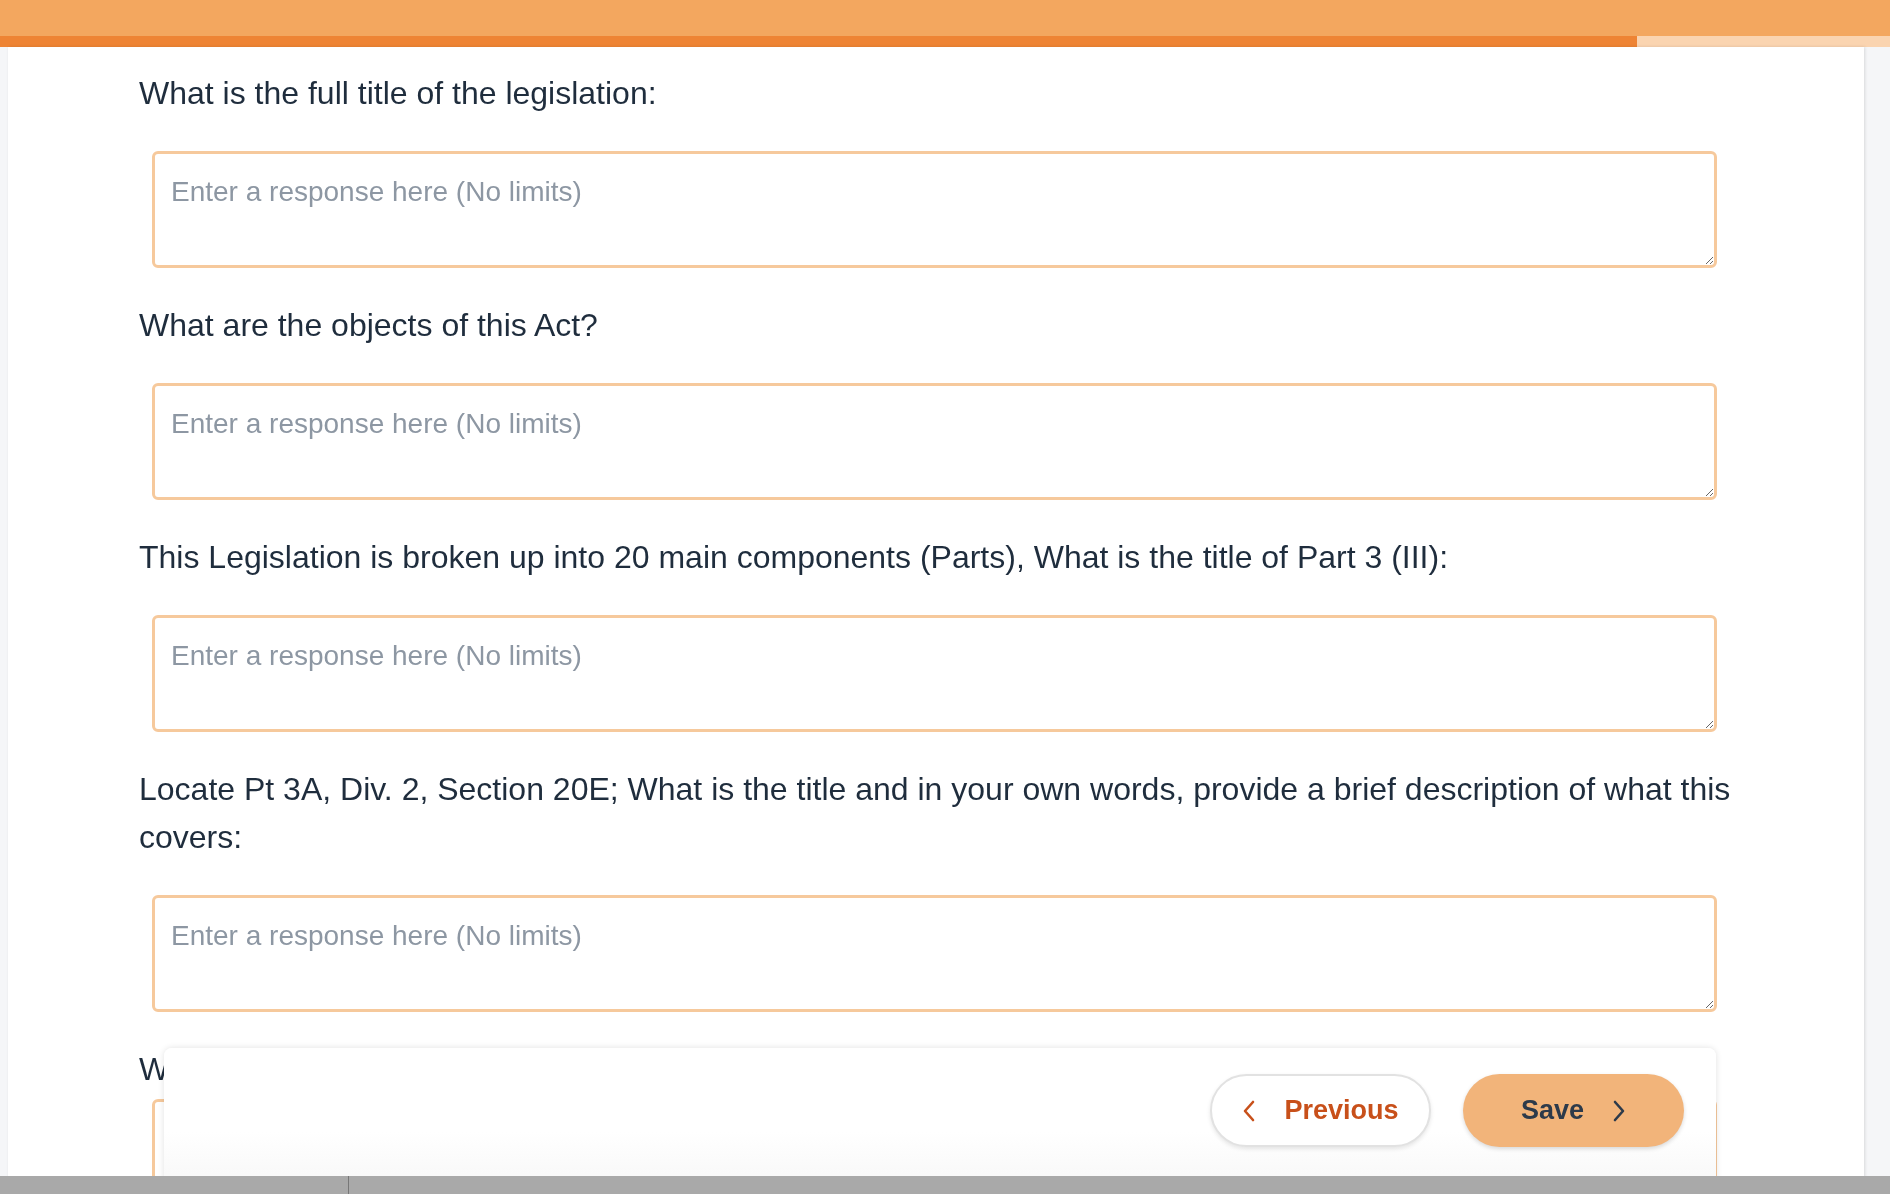  What do you see at coordinates (1320, 1110) in the screenshot?
I see `previous-button: Previous` at bounding box center [1320, 1110].